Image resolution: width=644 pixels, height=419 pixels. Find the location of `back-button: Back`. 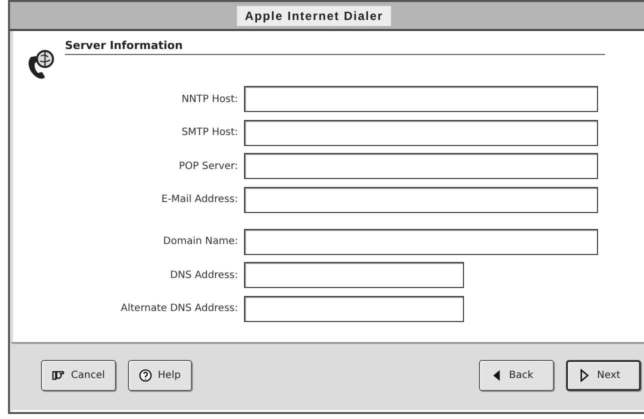

back-button: Back is located at coordinates (516, 375).